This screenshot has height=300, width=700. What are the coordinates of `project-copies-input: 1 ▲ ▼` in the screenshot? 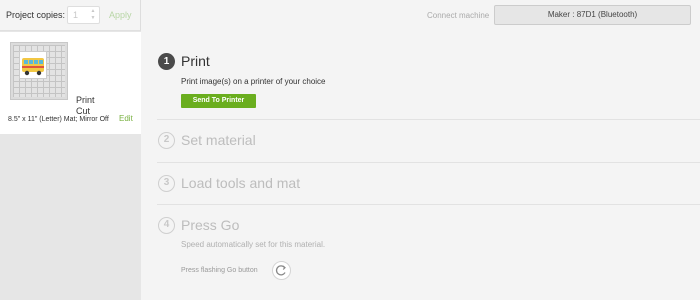 It's located at (83, 15).